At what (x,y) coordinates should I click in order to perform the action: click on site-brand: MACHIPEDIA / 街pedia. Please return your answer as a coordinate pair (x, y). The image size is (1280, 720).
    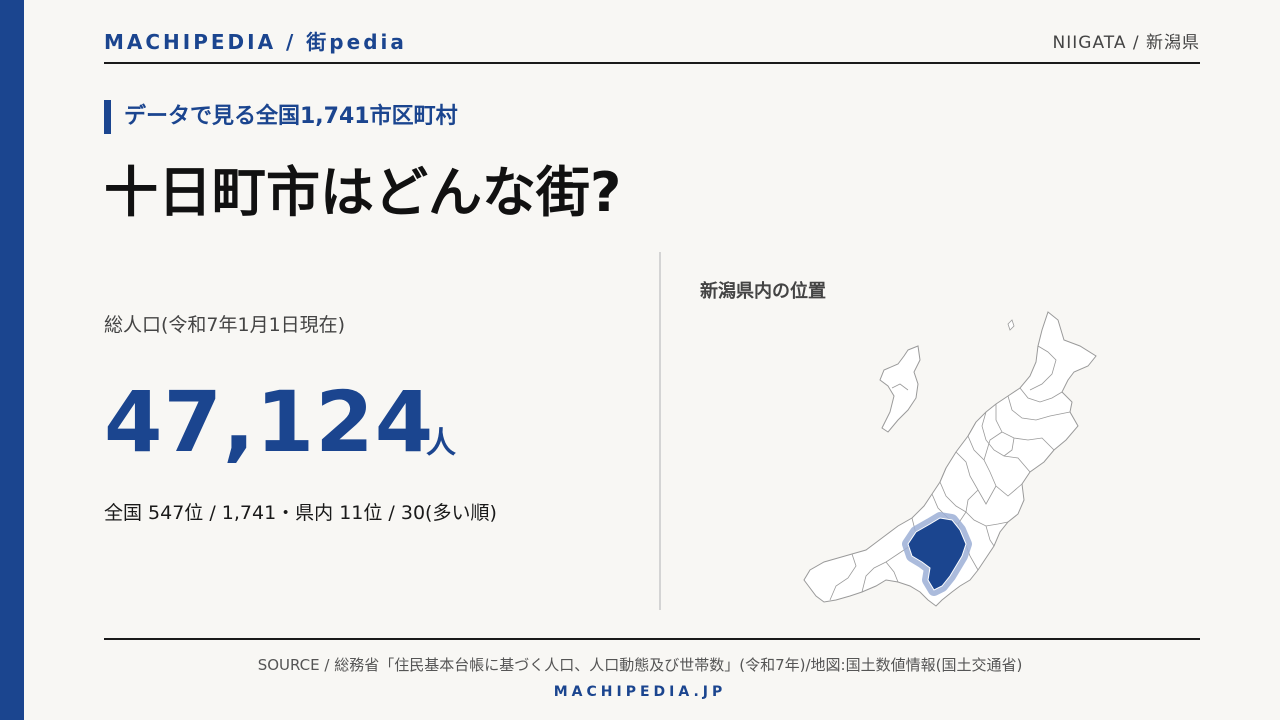
    Looking at the image, I should click on (255, 40).